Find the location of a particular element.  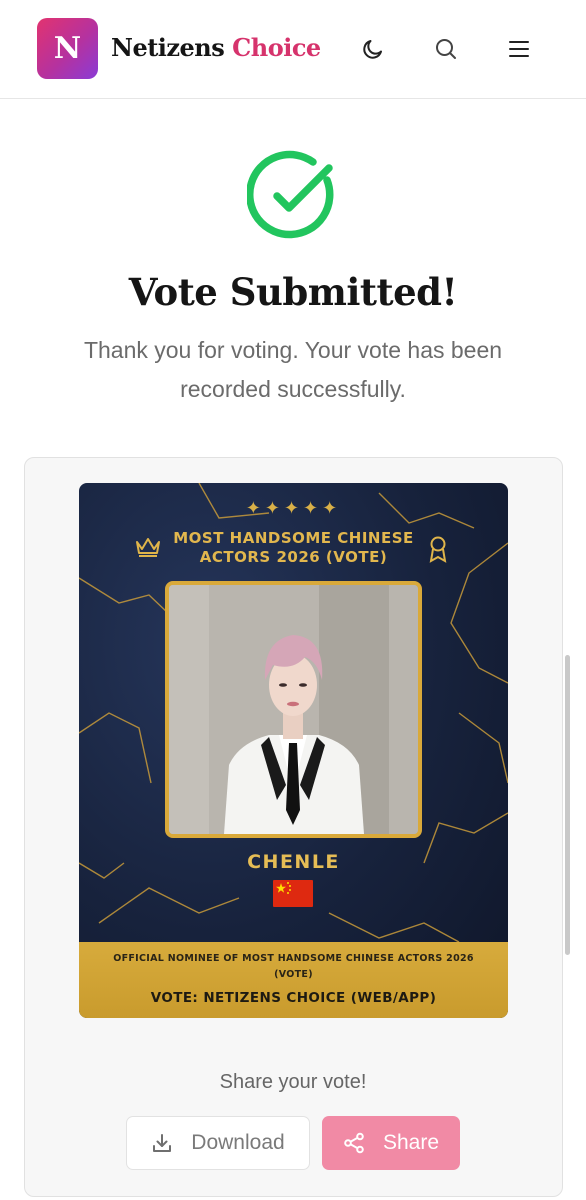

nominee-photo is located at coordinates (293, 709).